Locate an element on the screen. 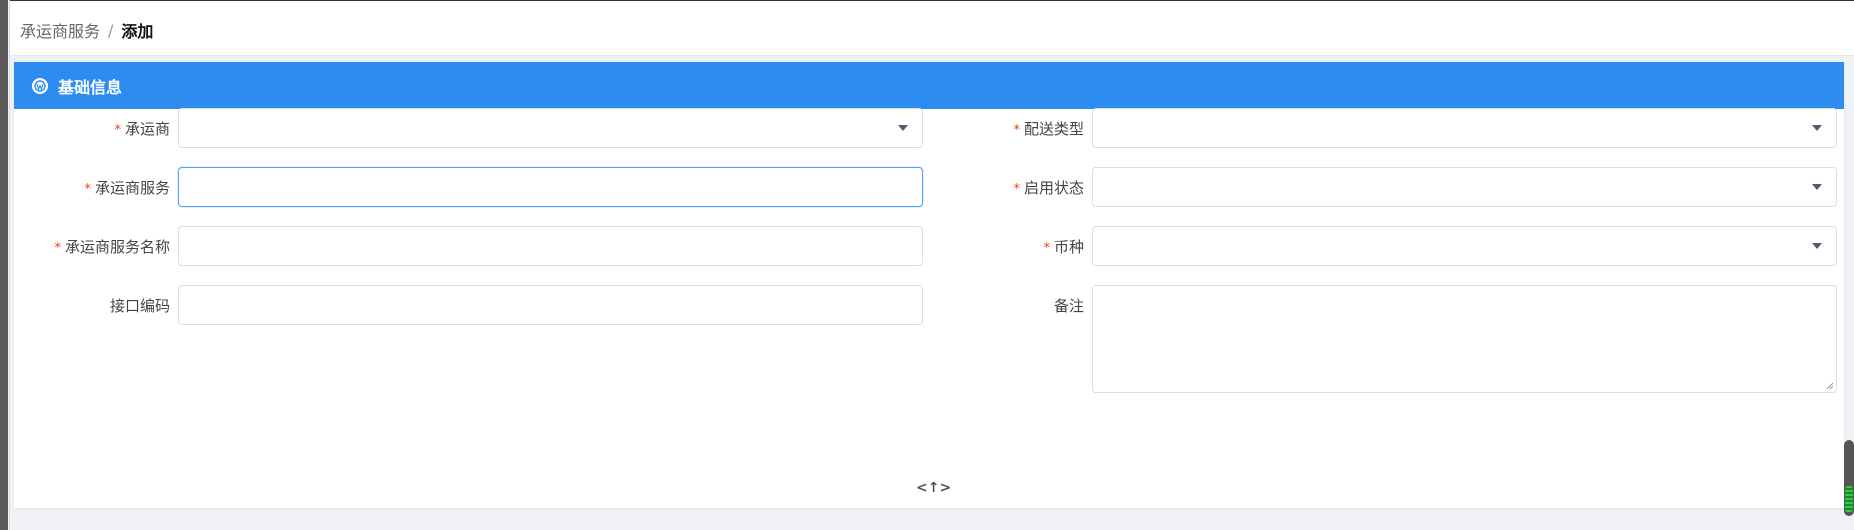  form-row-carrier-service: * 承运商服务 is located at coordinates (468, 187).